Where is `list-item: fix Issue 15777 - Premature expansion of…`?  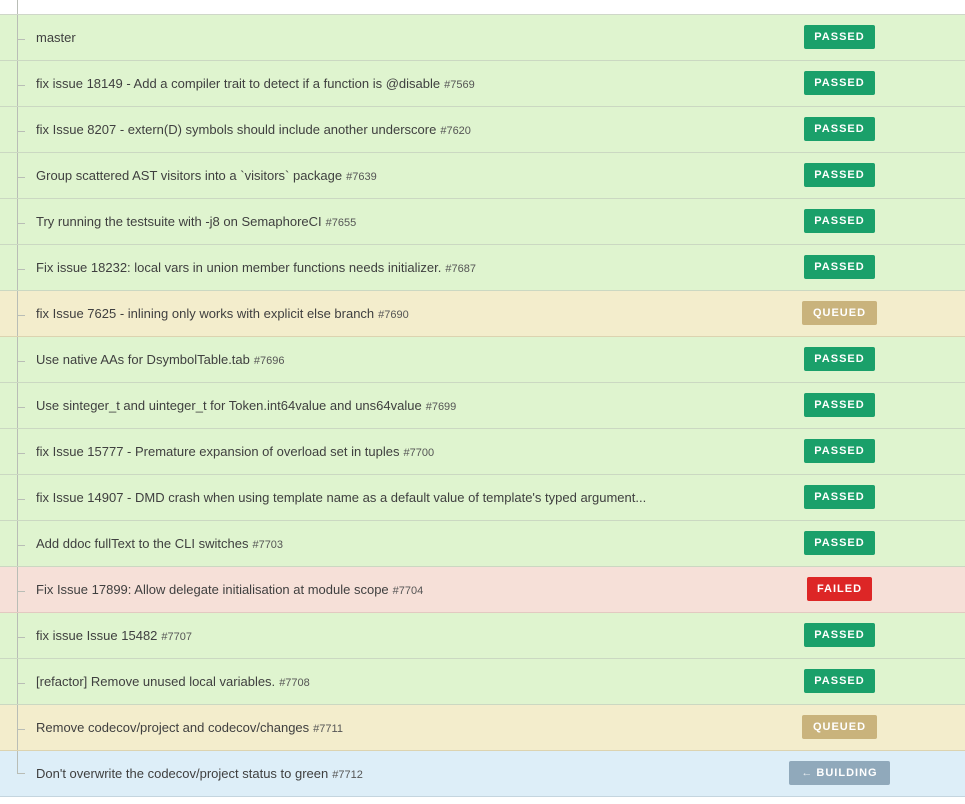
list-item: fix Issue 15777 - Premature expansion of… is located at coordinates (482, 452).